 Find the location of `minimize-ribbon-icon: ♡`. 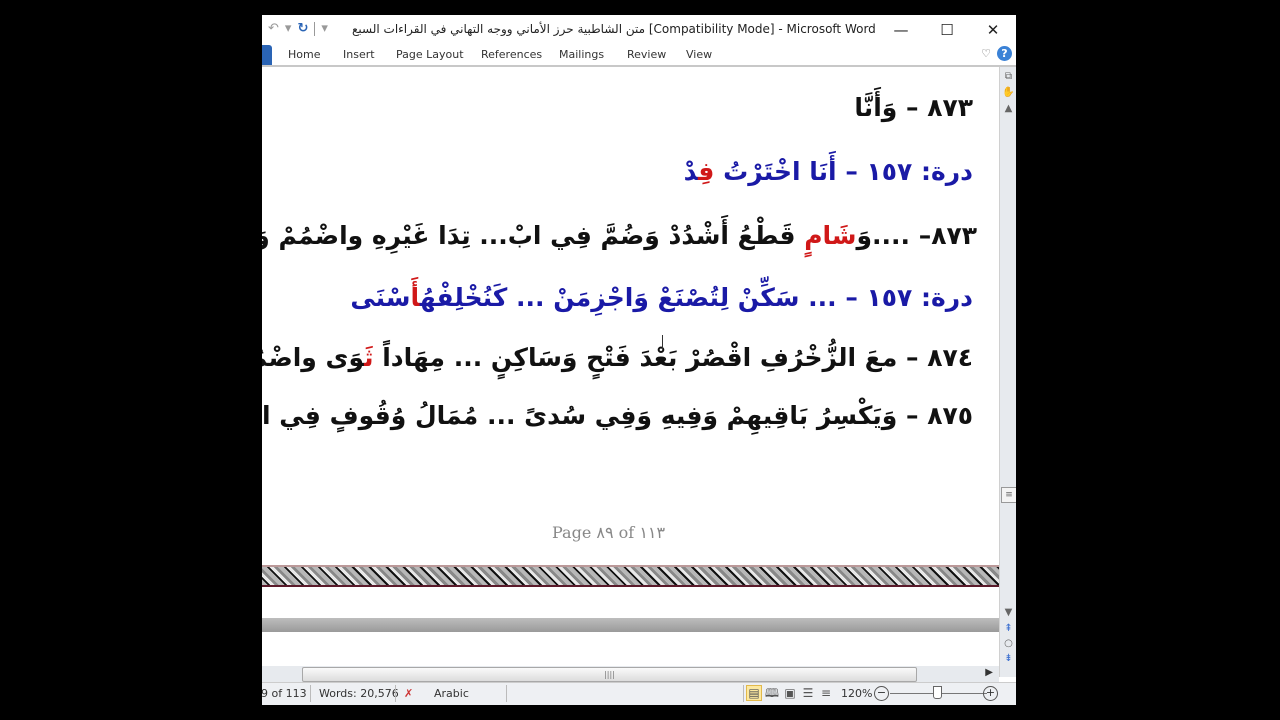

minimize-ribbon-icon: ♡ is located at coordinates (986, 53).